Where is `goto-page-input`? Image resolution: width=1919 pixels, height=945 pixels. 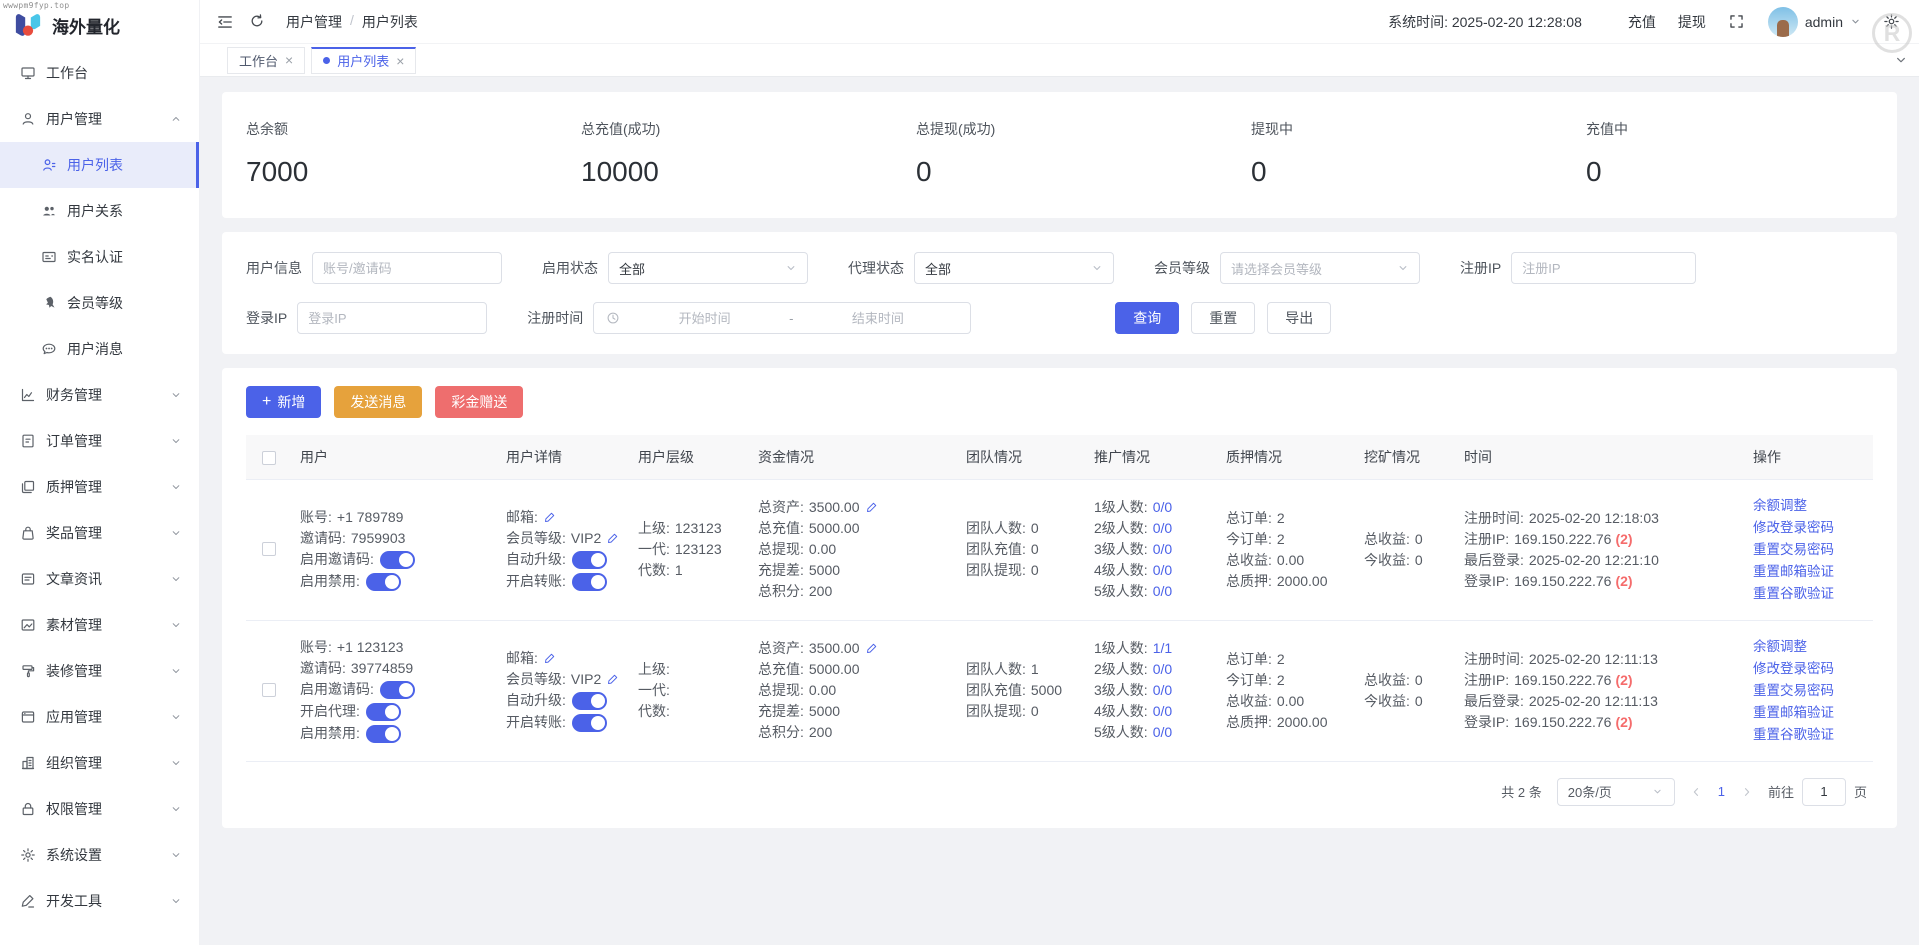 goto-page-input is located at coordinates (1823, 791).